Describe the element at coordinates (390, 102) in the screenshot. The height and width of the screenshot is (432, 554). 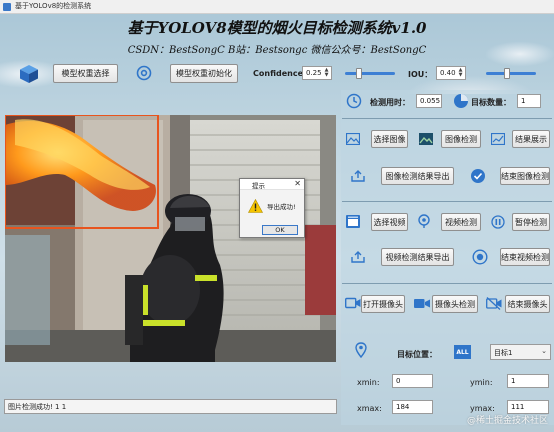
I see `detection-time-label: 检测用时：` at that location.